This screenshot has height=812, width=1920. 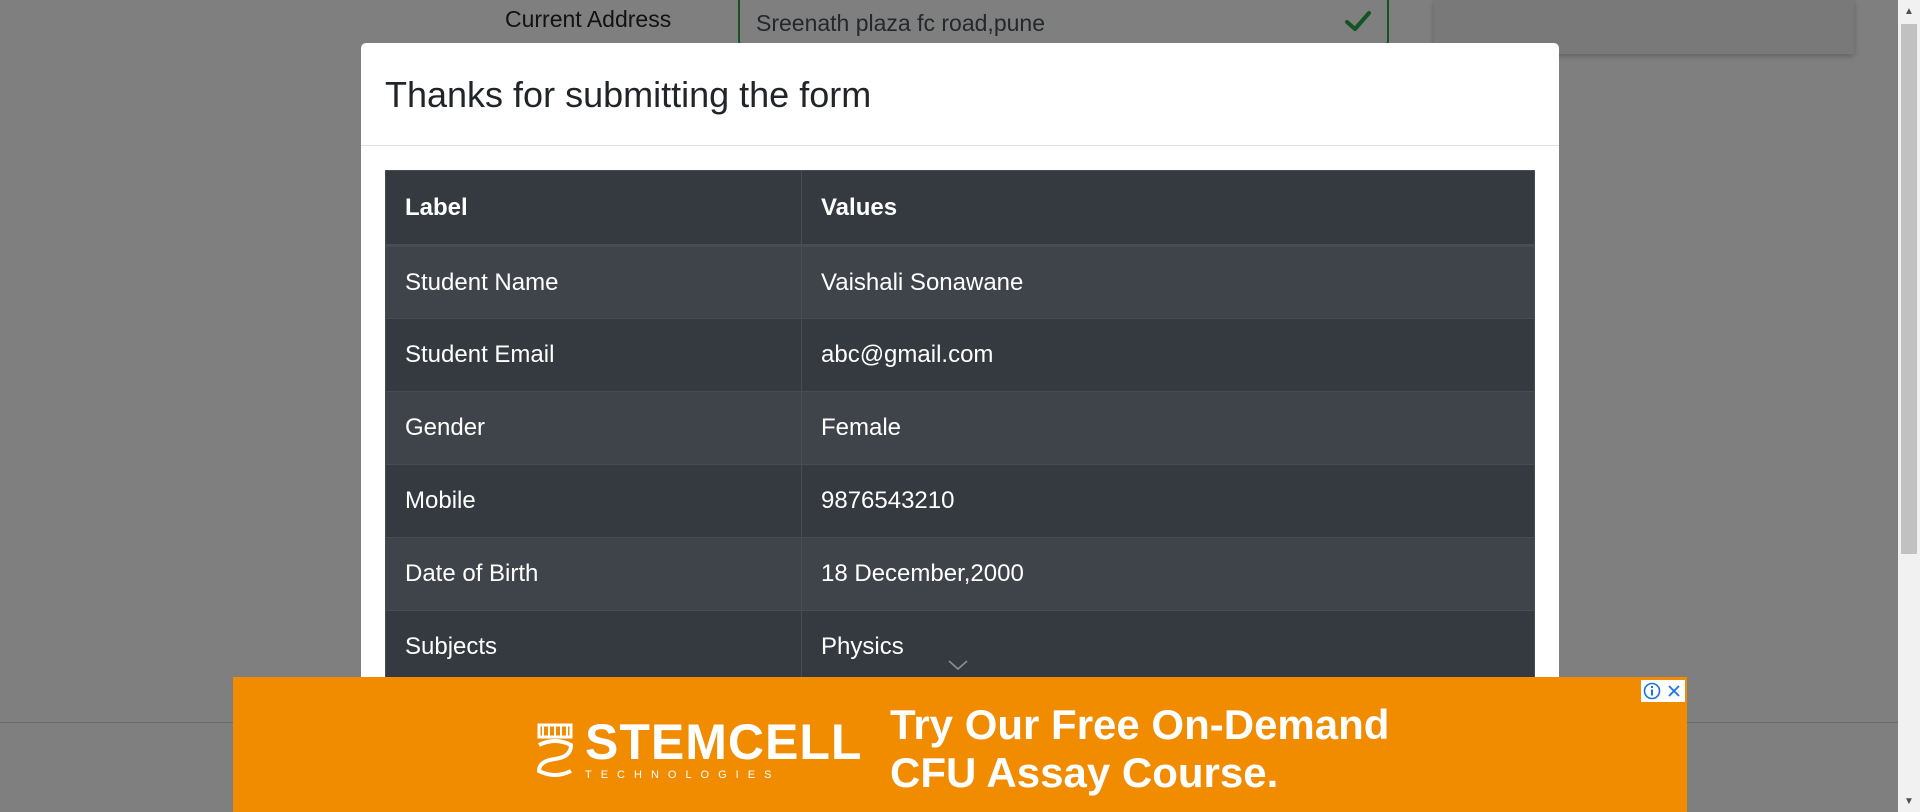 What do you see at coordinates (958, 665) in the screenshot?
I see `chevron-down-icon` at bounding box center [958, 665].